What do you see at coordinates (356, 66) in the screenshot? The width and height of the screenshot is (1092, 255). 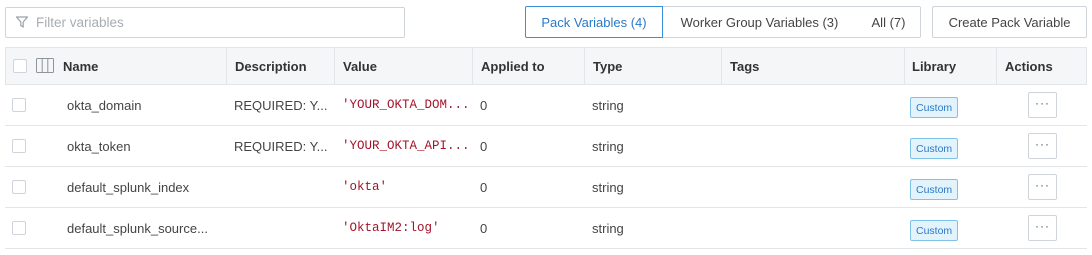 I see `column-header-value: Value` at bounding box center [356, 66].